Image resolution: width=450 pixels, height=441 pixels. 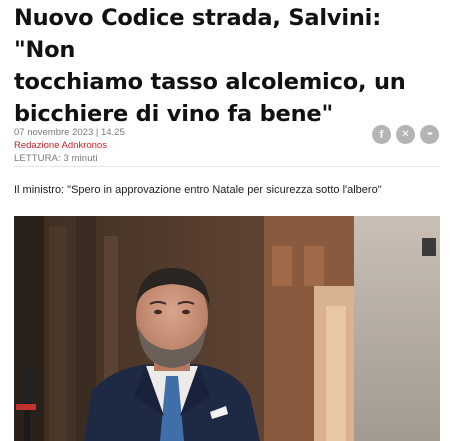 I want to click on share-buttons: f ✕ •••, so click(x=405, y=134).